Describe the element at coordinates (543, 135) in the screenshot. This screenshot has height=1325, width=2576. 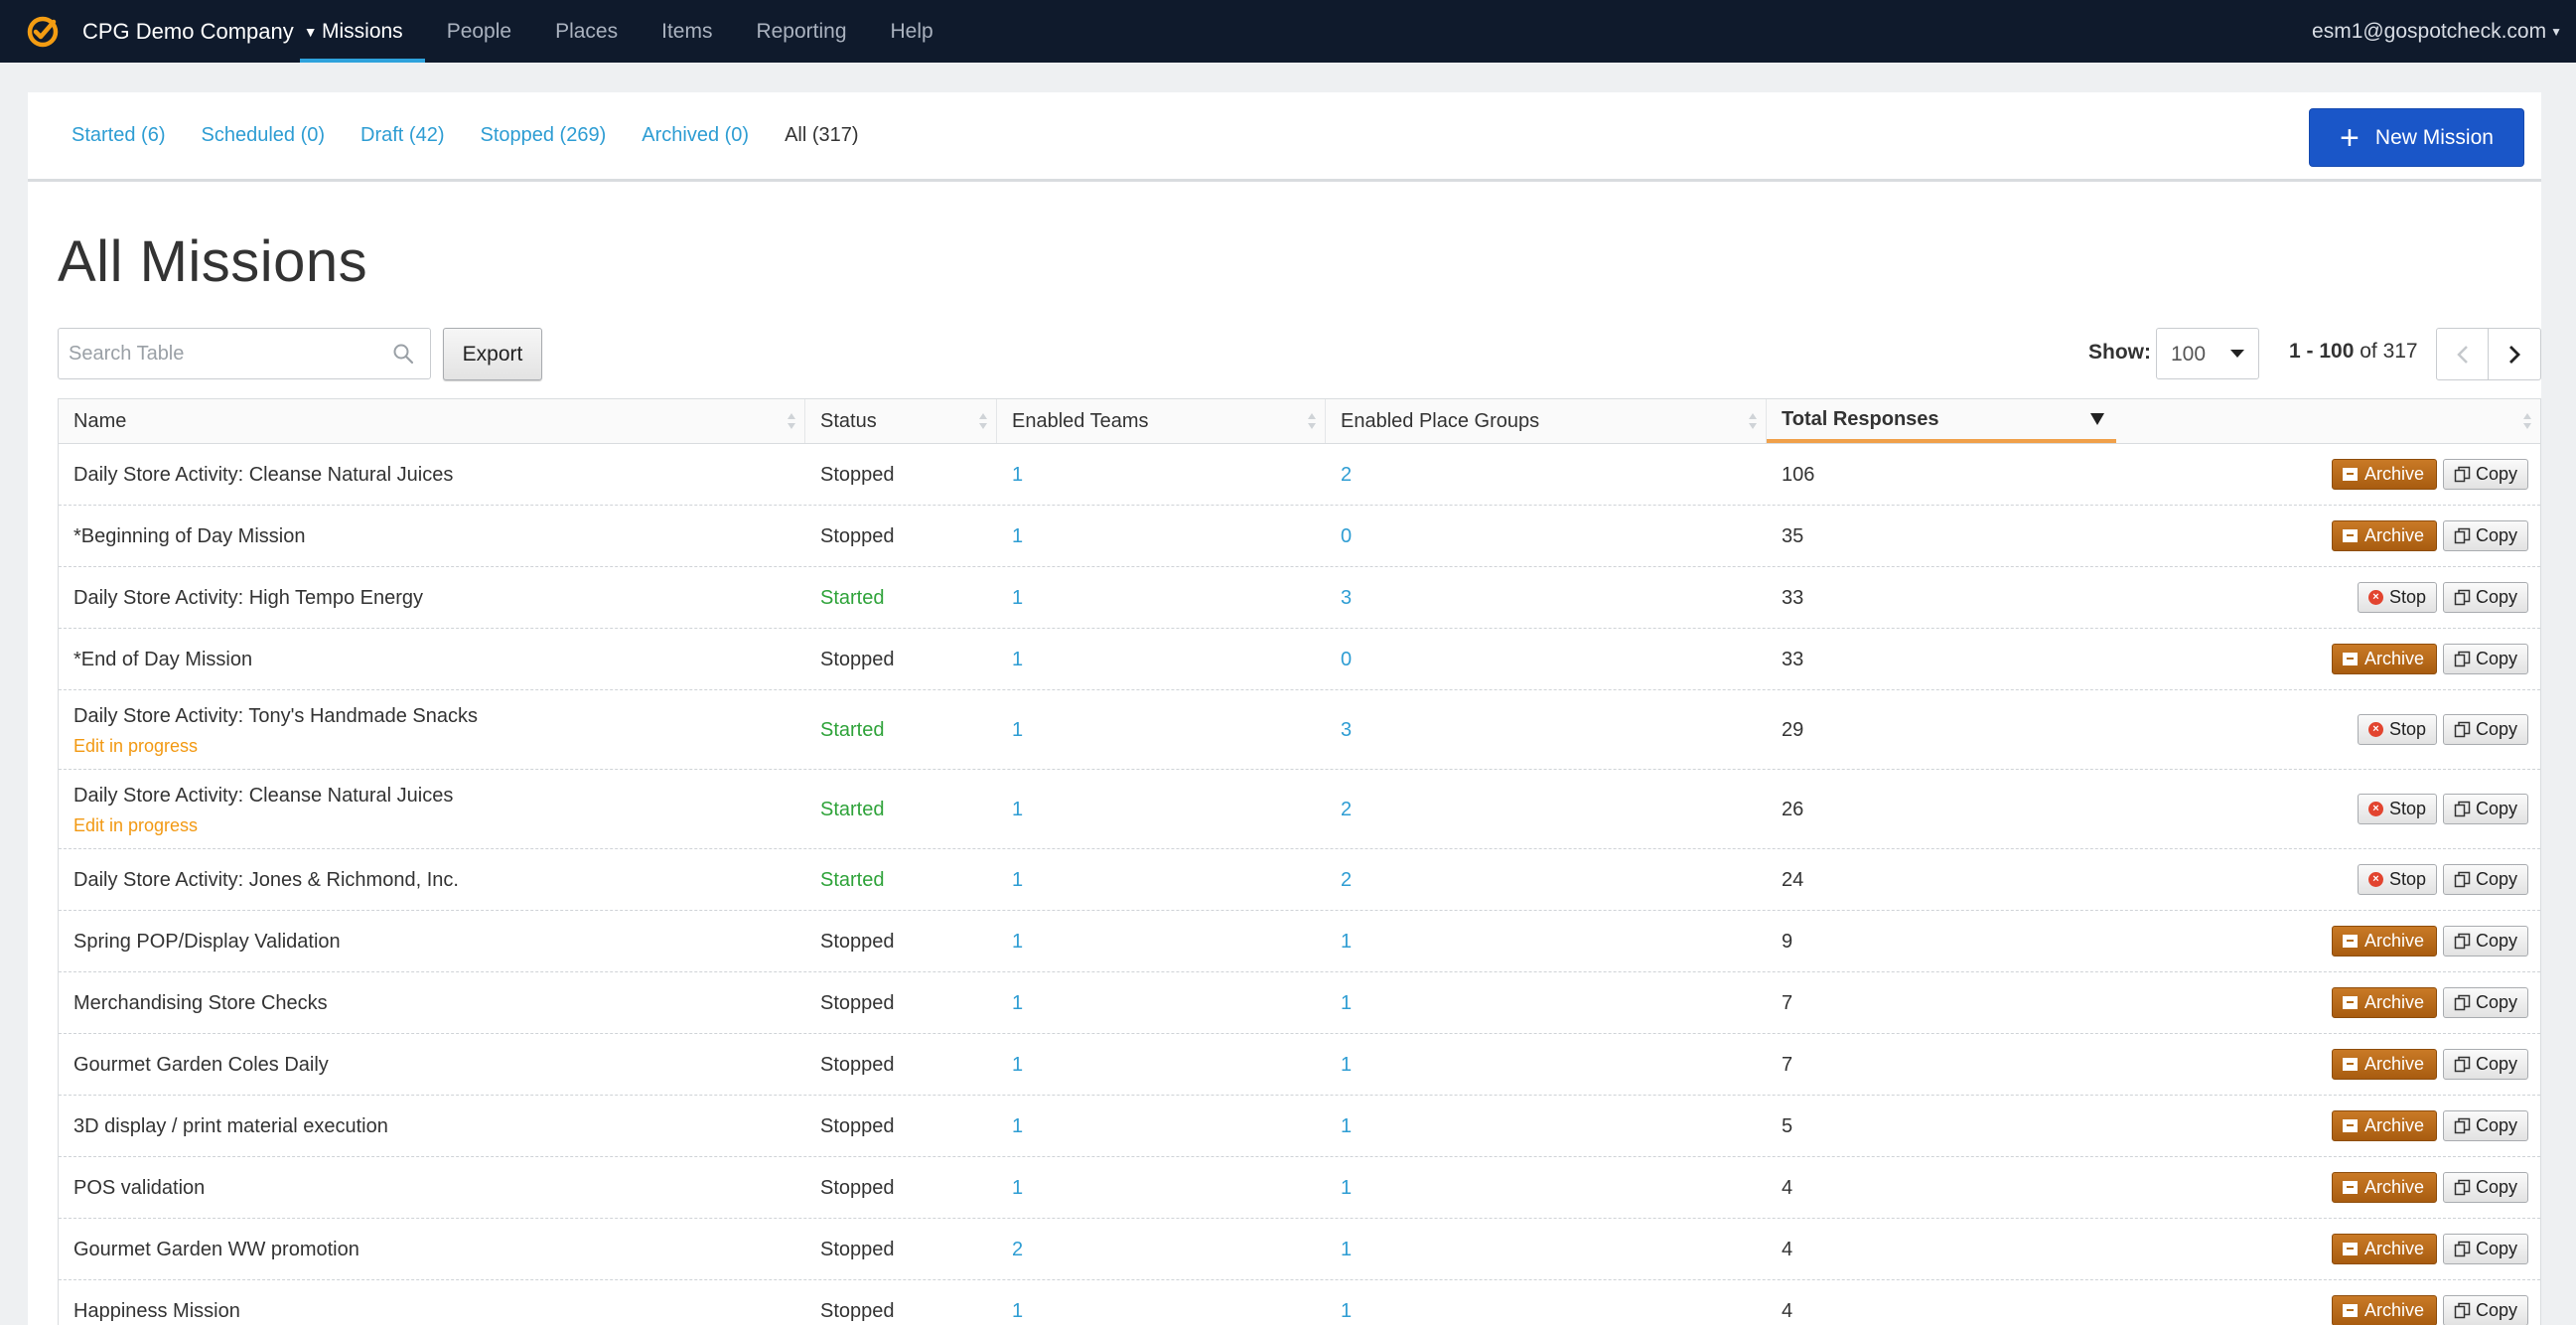
I see `tab-stopped: Stopped (269)` at that location.